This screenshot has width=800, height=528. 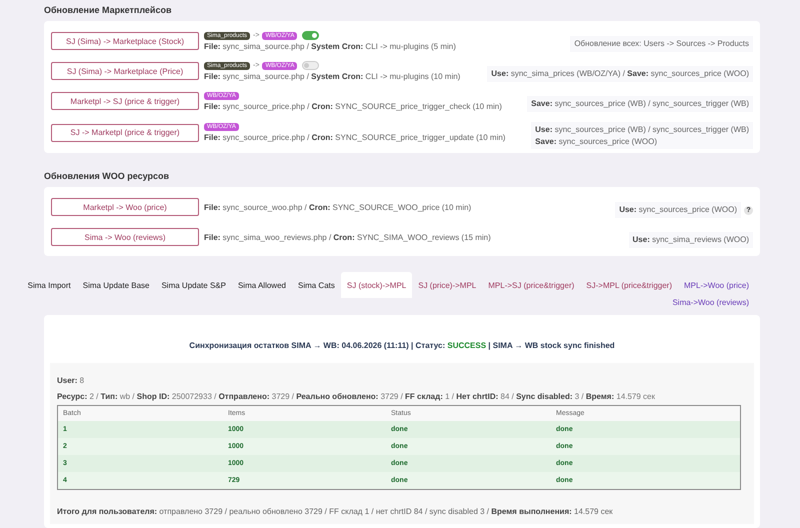 I want to click on file-info: File: sync_source_price.php / Cron: SYNC_SOURCE_price_trigger_update (10 min), so click(x=355, y=137).